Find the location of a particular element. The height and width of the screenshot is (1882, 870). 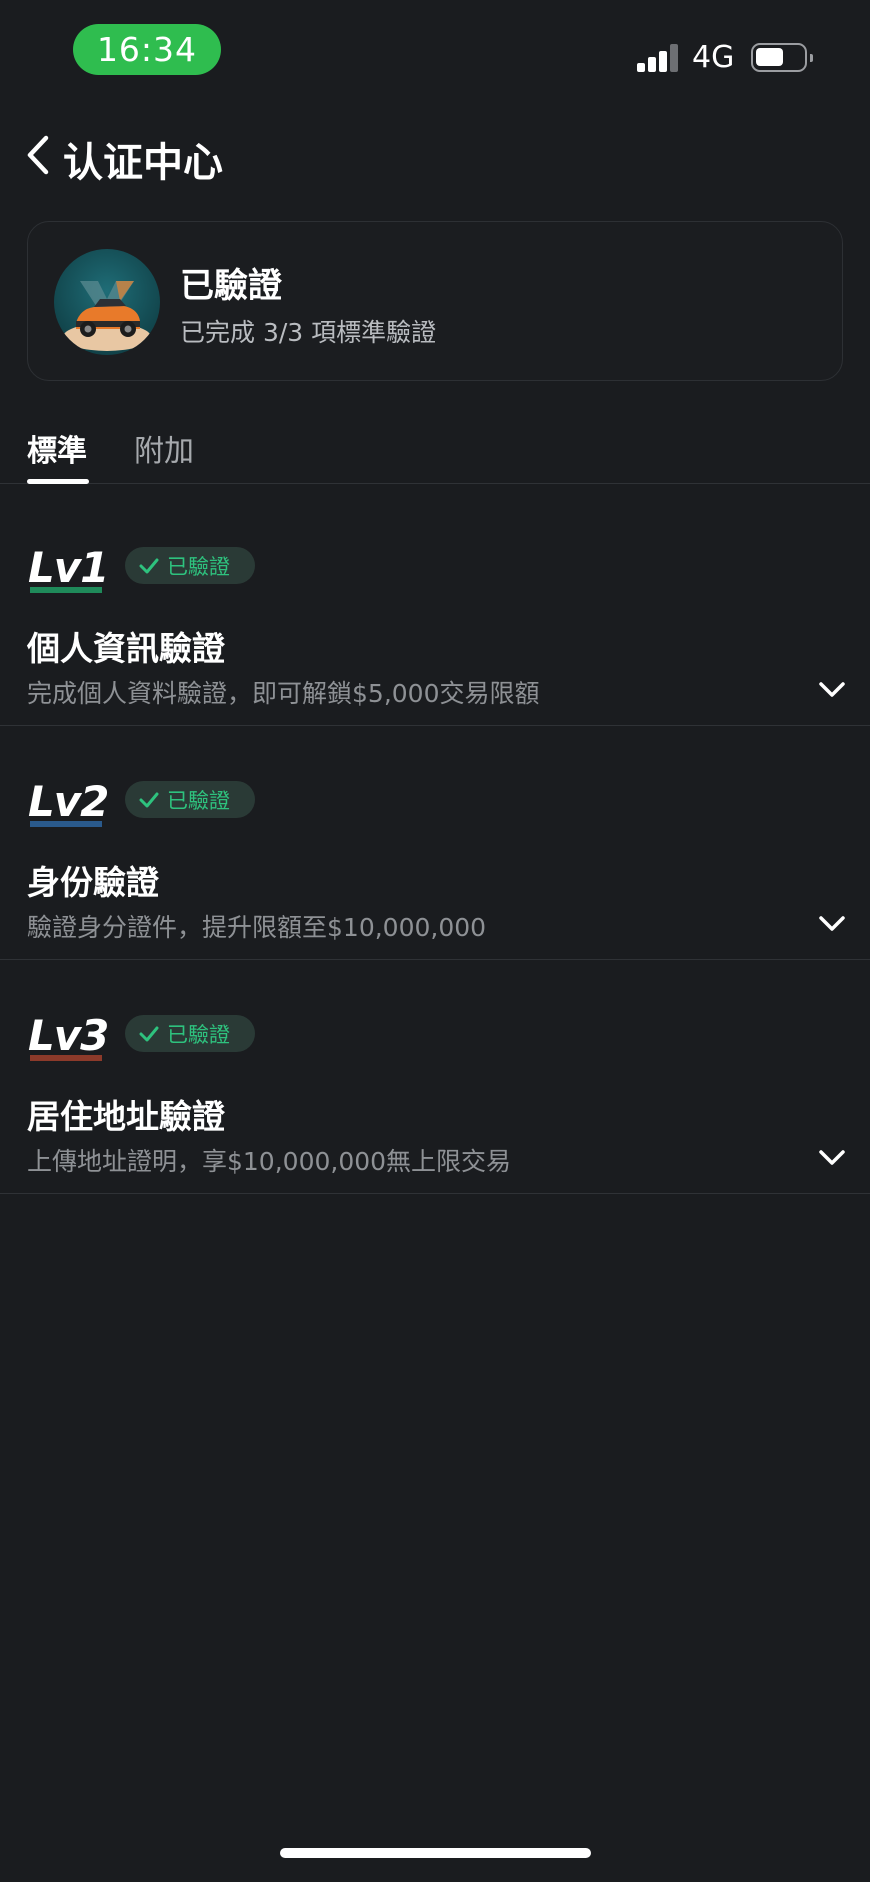

summary-subtitle: 已完成 3/3 項標準驗證 is located at coordinates (308, 332).